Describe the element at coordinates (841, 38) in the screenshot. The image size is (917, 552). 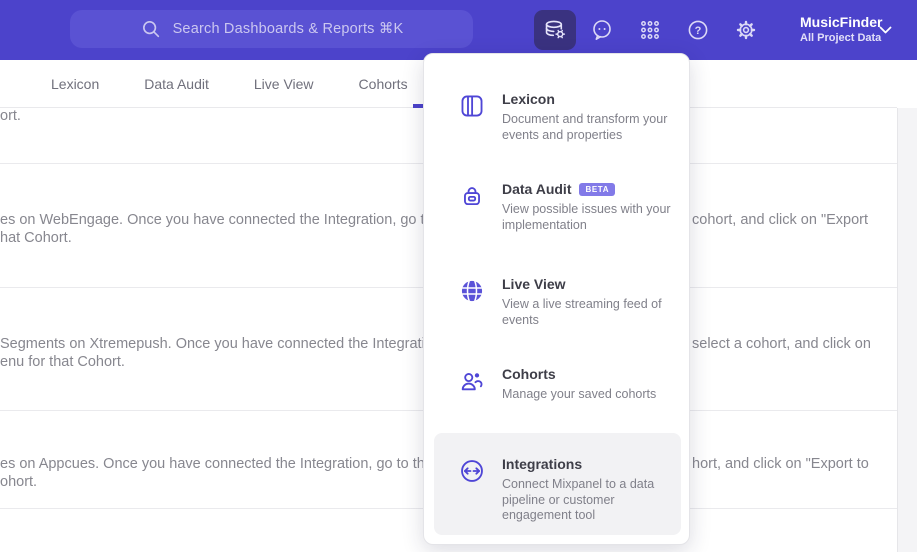
I see `project-scope: All Project Data` at that location.